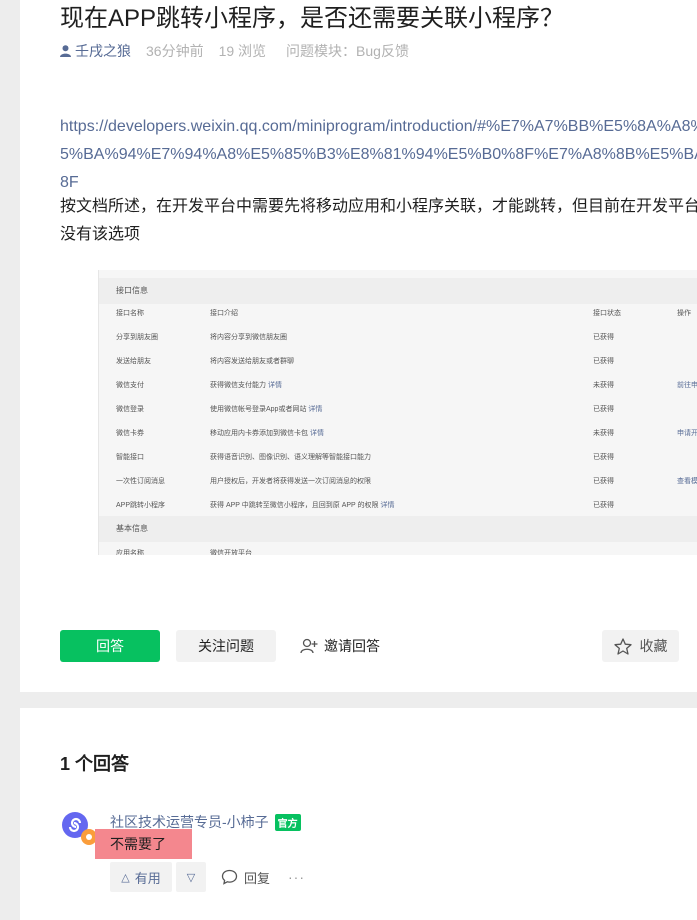 Image resolution: width=697 pixels, height=920 pixels. I want to click on row-name: 发送给朋友, so click(133, 361).